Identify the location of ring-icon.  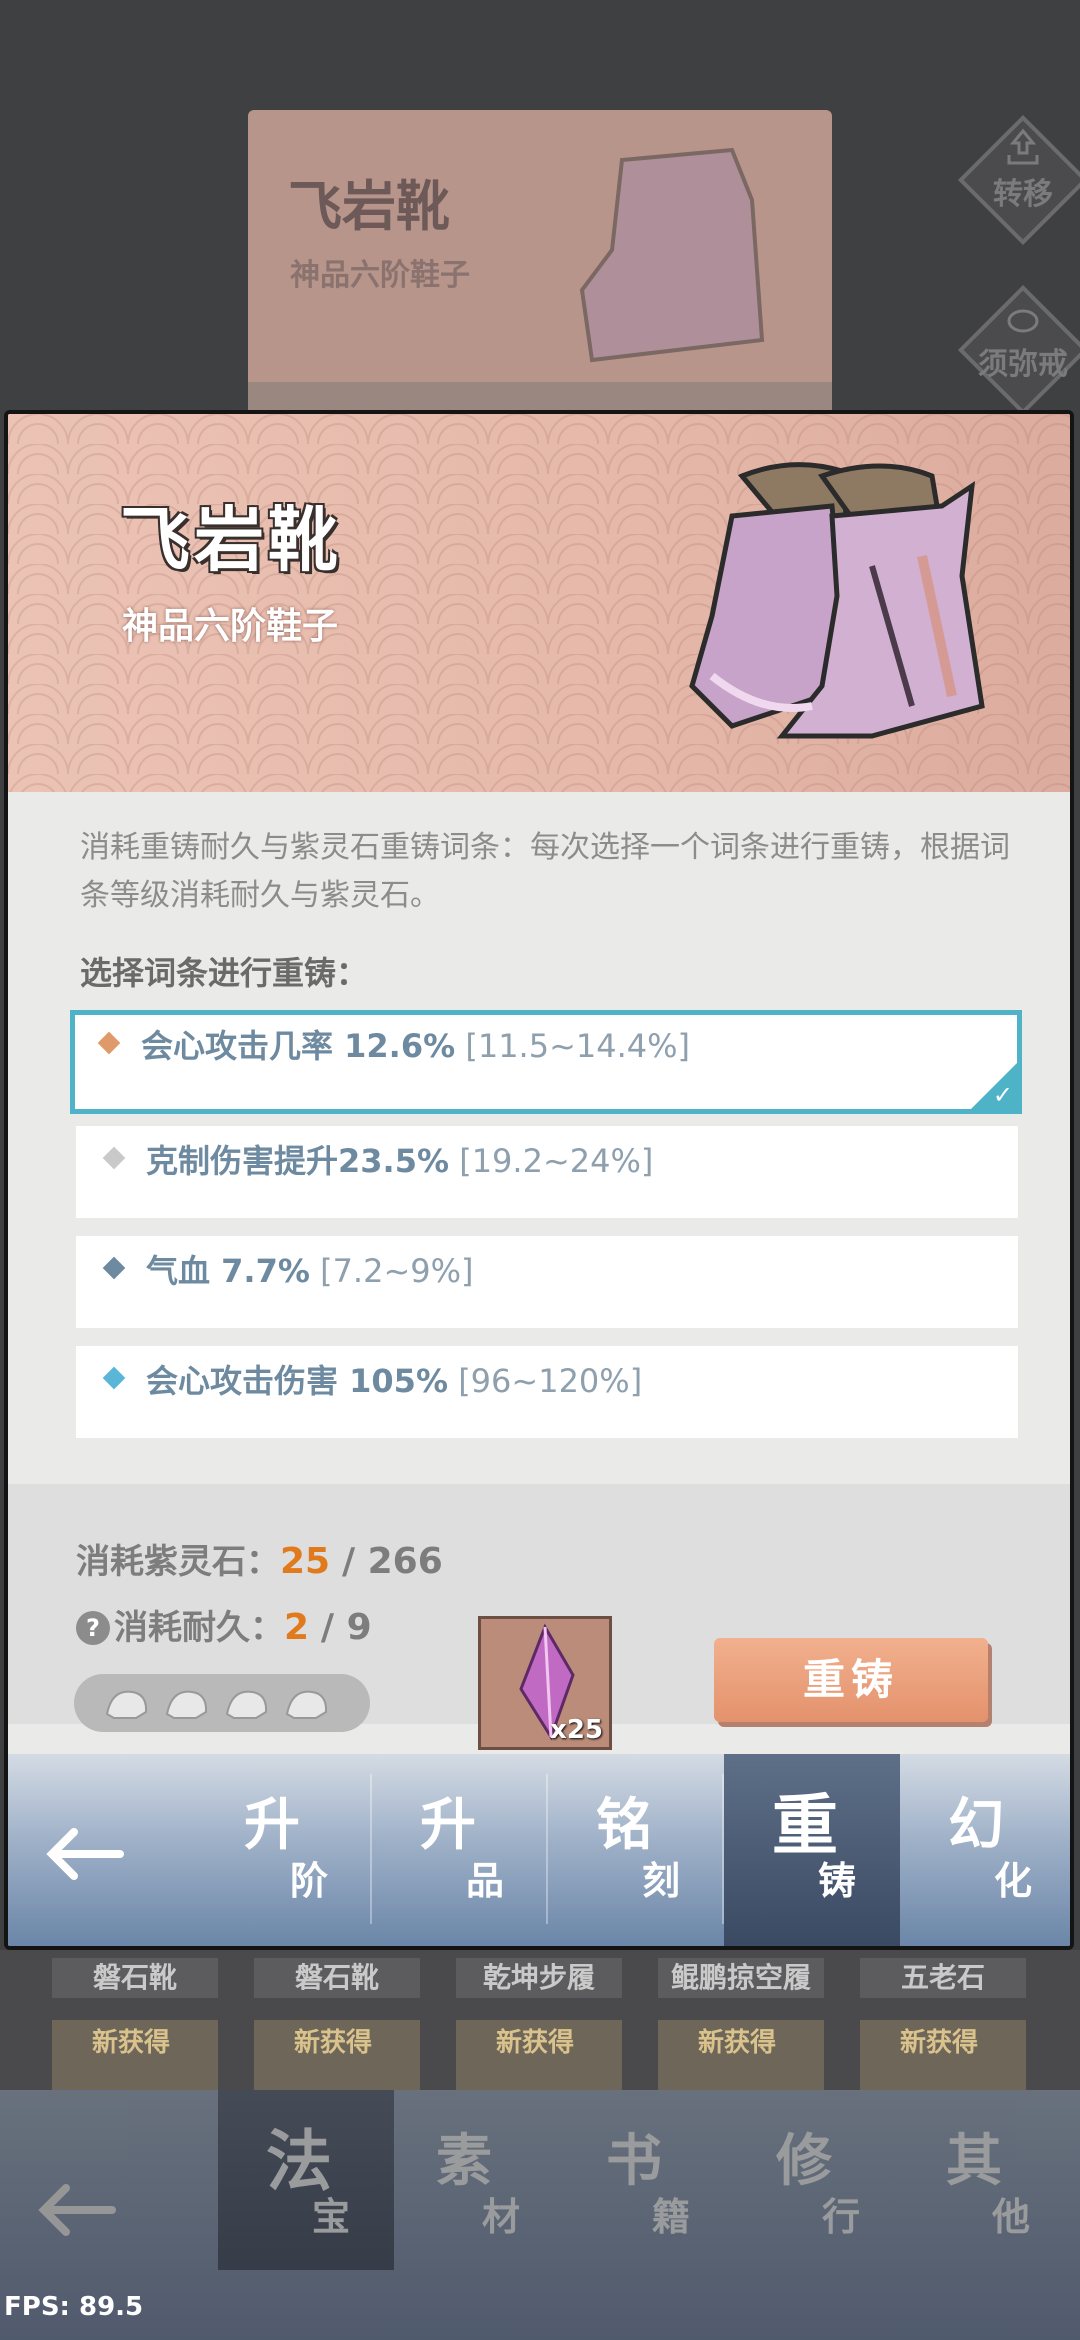
(1023, 321).